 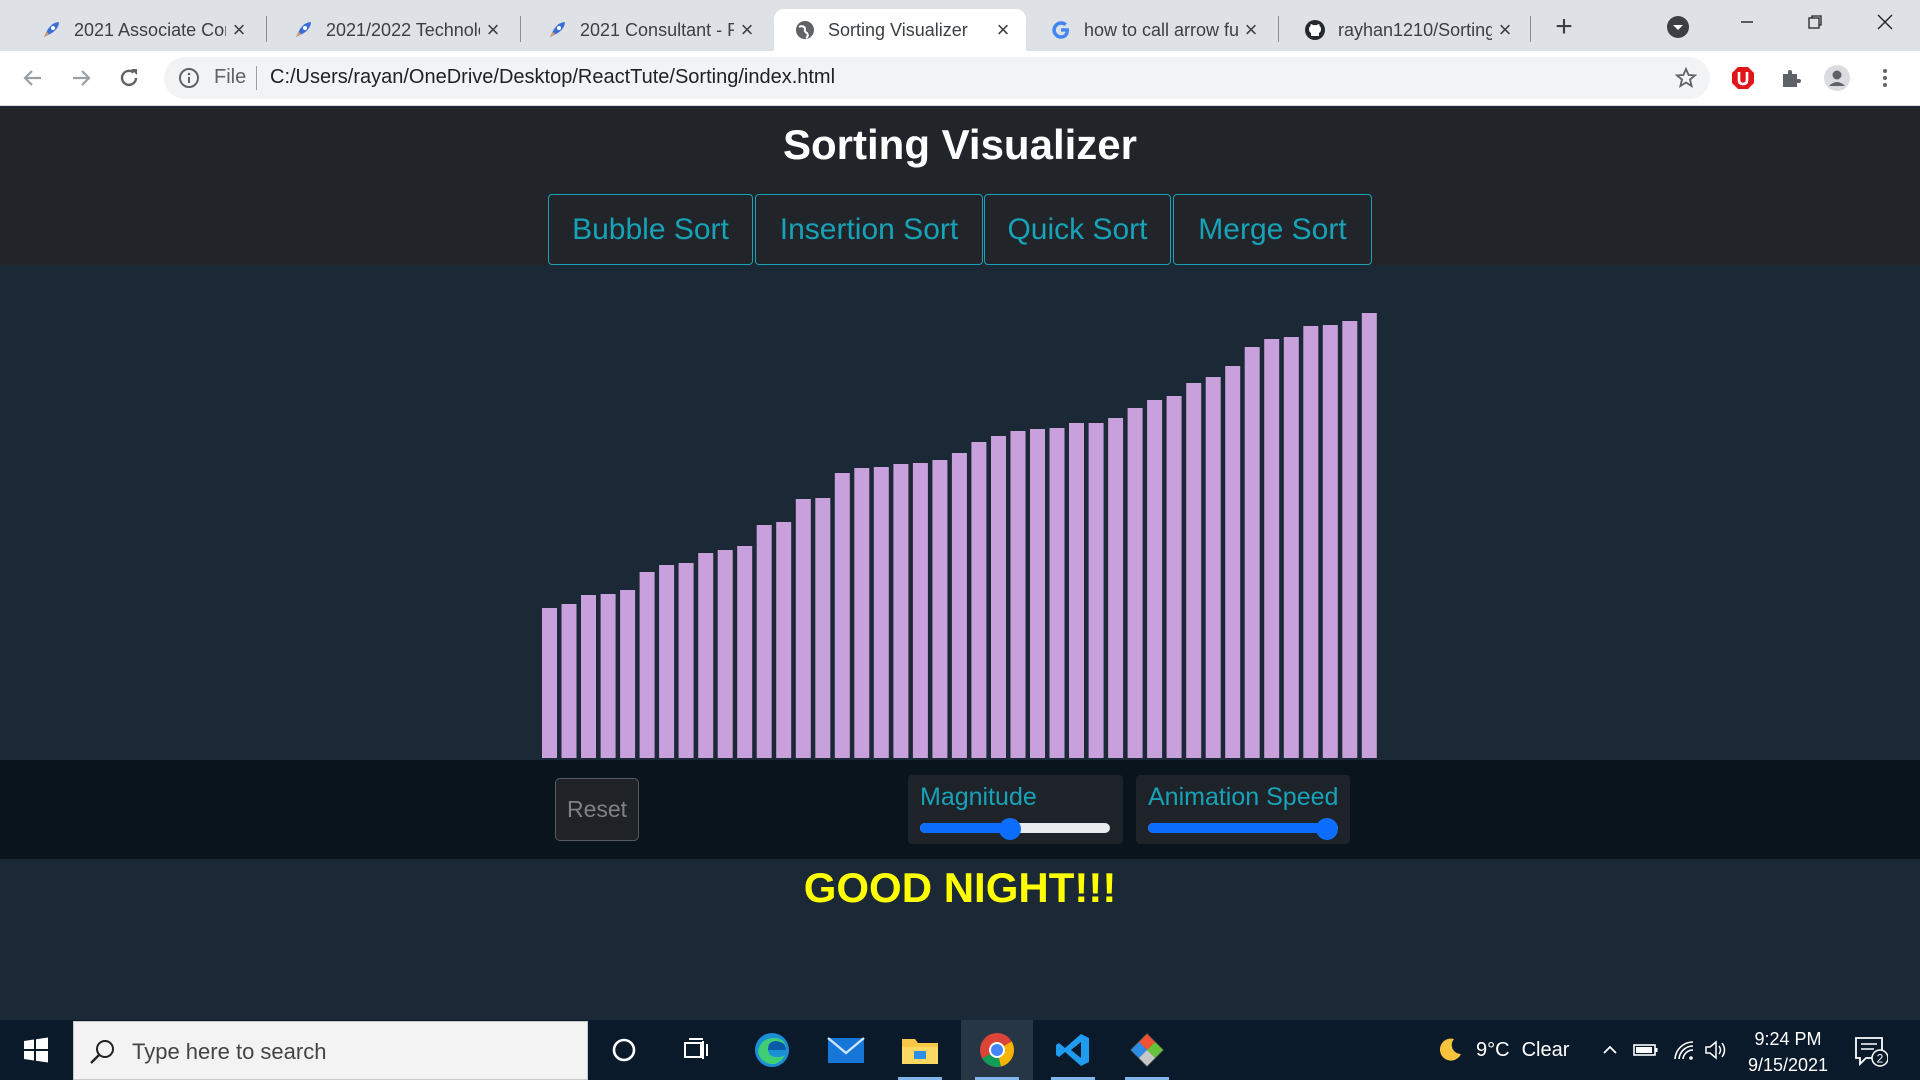 What do you see at coordinates (36, 1050) in the screenshot?
I see `windows-start-icon` at bounding box center [36, 1050].